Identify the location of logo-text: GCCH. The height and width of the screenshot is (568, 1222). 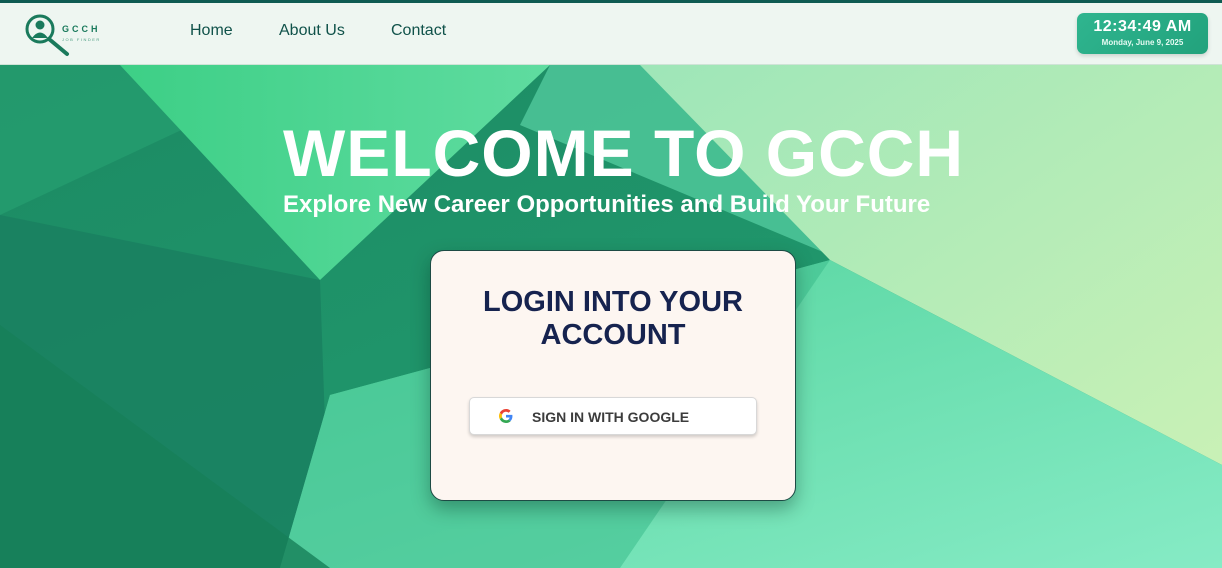
(81, 29).